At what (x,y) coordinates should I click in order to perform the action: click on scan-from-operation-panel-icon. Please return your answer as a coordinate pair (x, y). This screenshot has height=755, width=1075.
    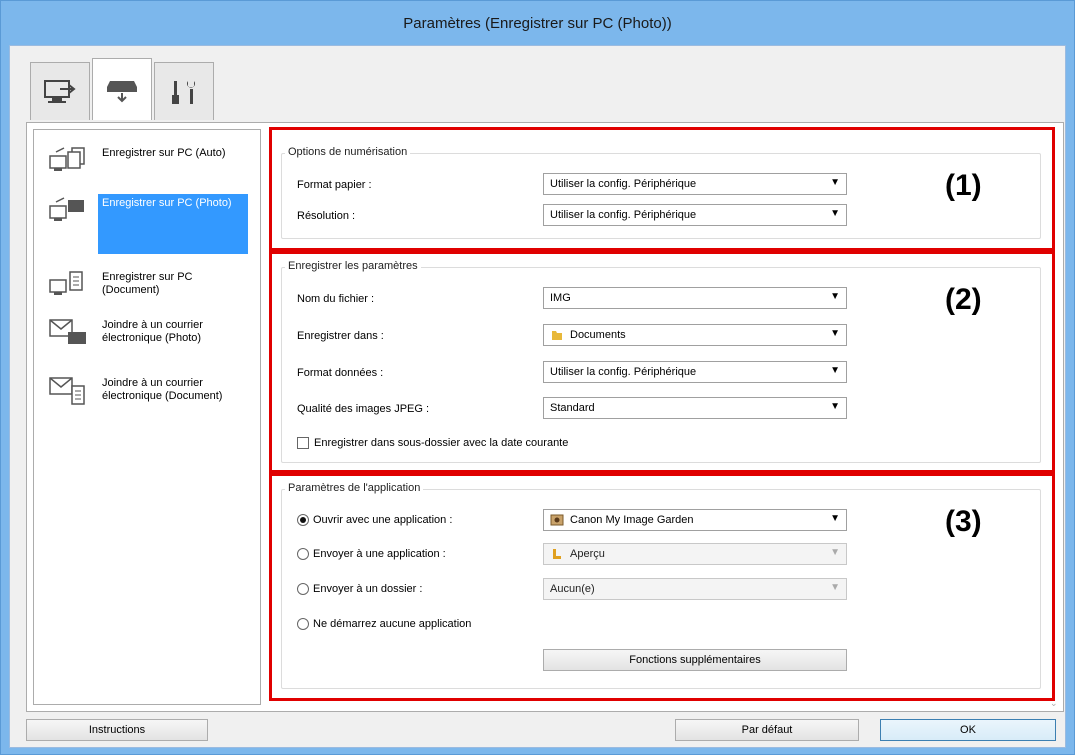
    Looking at the image, I should click on (122, 91).